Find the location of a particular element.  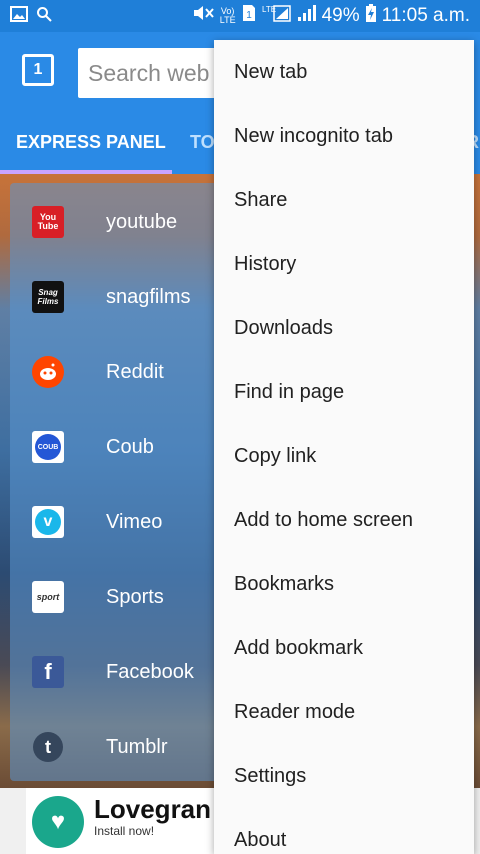

site-name: snagfilms is located at coordinates (148, 296).